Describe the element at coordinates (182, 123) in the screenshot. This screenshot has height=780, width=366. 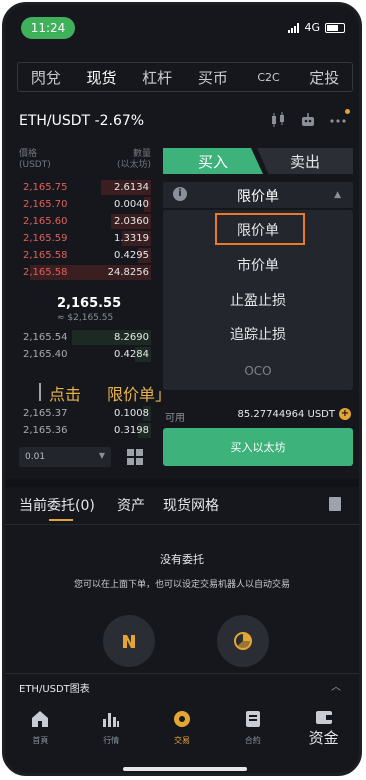
I see `pair-bar: ETH/USDT -2.67%` at that location.